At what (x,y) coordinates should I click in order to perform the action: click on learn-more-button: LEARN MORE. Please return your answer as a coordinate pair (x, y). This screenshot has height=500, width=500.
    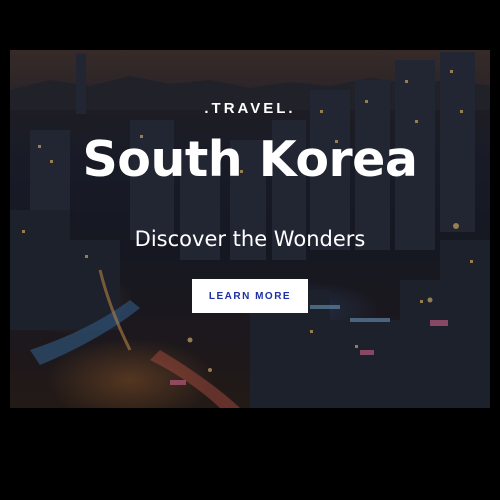
    Looking at the image, I should click on (250, 296).